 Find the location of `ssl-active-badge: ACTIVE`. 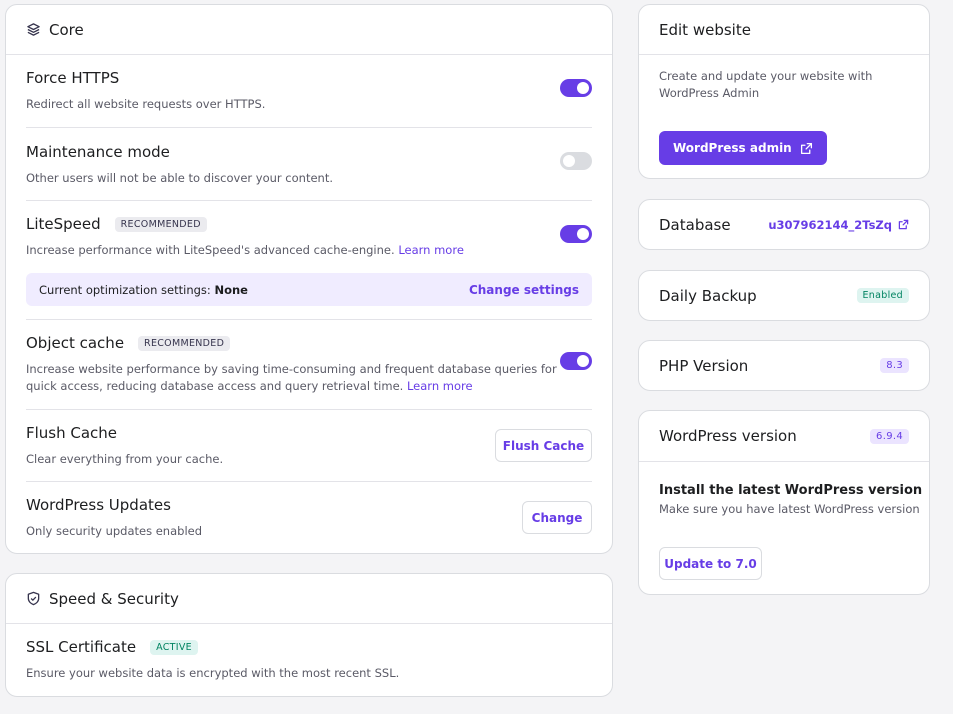

ssl-active-badge: ACTIVE is located at coordinates (174, 647).